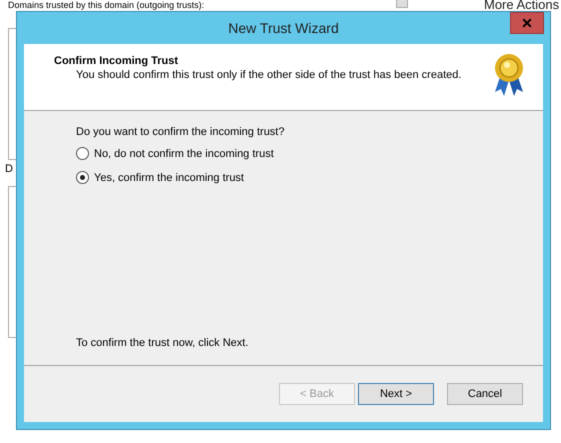 The height and width of the screenshot is (443, 561). What do you see at coordinates (184, 154) in the screenshot?
I see `option-label: No, do not confirm the incoming trust` at bounding box center [184, 154].